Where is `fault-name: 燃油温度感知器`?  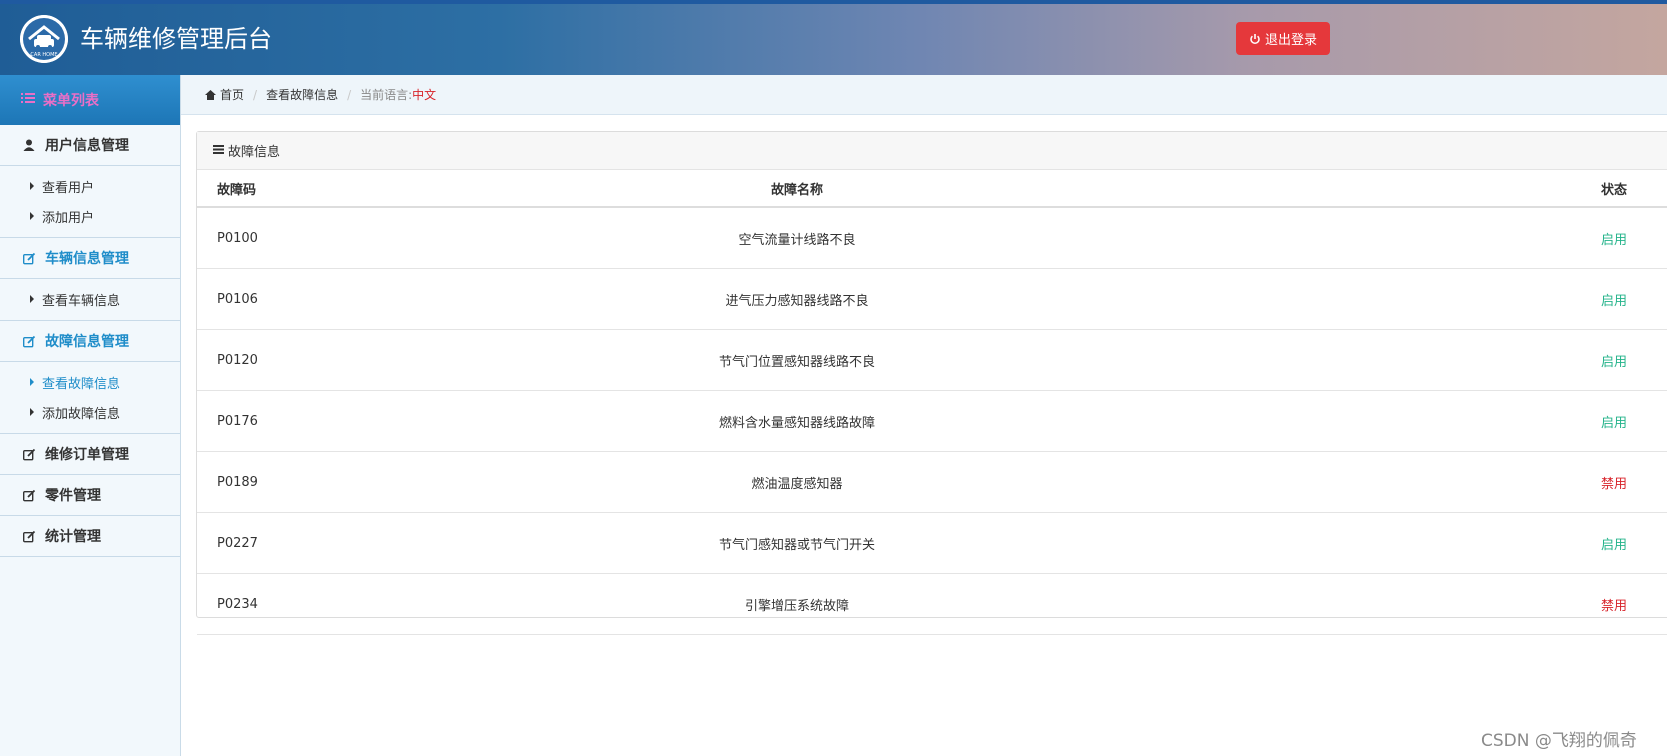 fault-name: 燃油温度感知器 is located at coordinates (797, 482).